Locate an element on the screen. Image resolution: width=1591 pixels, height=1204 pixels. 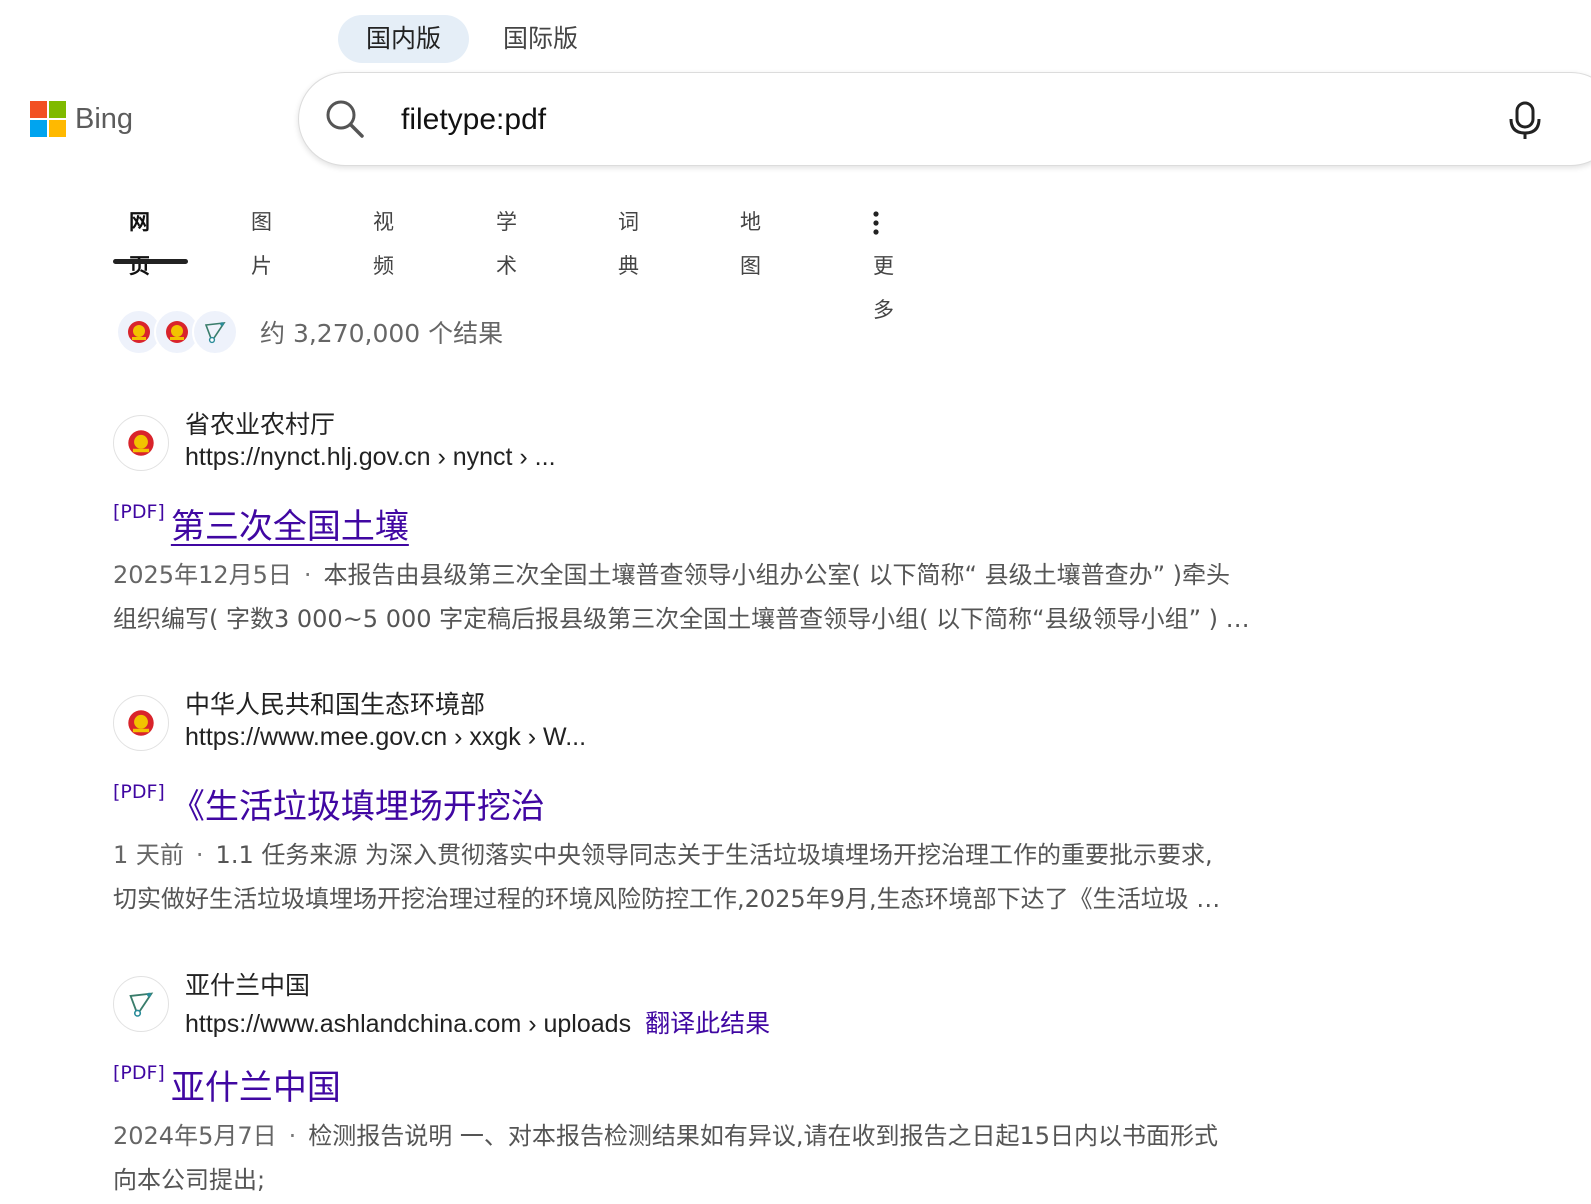
nav-images: 图片 is located at coordinates (261, 239).